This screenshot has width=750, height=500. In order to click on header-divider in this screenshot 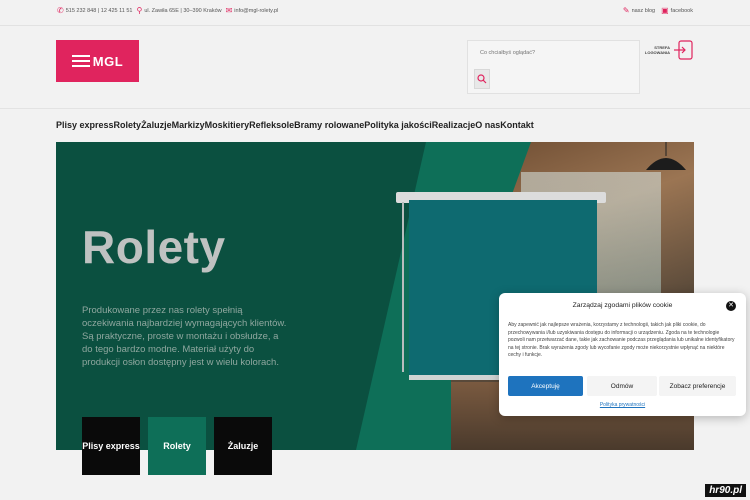, I will do `click(375, 108)`.